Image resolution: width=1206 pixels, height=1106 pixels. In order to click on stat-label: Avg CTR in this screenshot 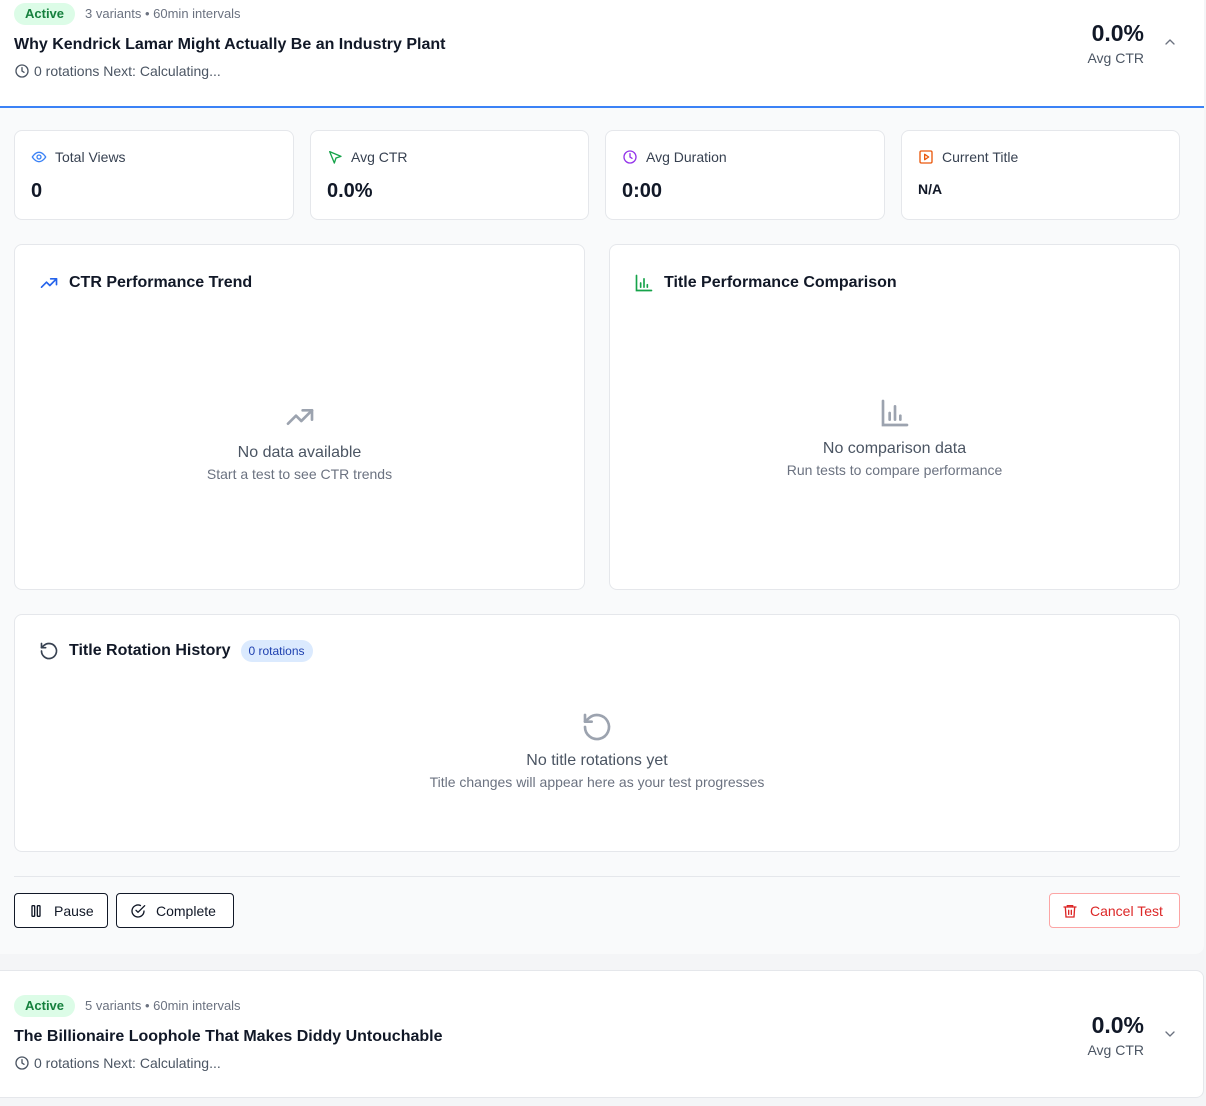, I will do `click(379, 157)`.